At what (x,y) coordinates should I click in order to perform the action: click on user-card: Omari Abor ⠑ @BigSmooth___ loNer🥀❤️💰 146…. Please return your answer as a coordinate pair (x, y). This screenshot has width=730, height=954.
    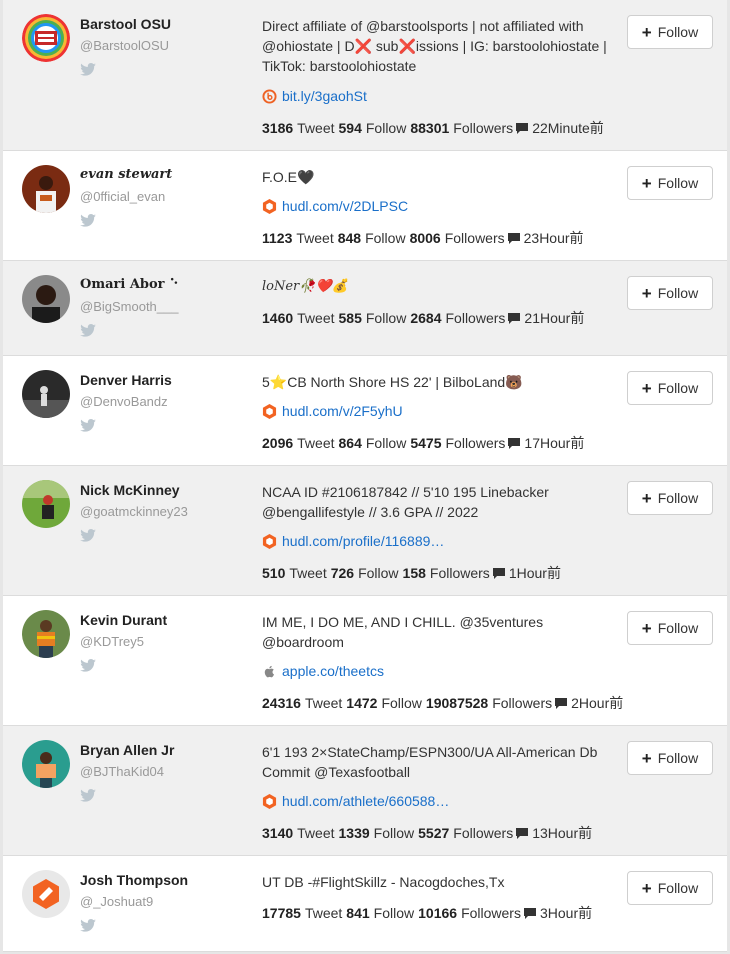
    Looking at the image, I should click on (365, 308).